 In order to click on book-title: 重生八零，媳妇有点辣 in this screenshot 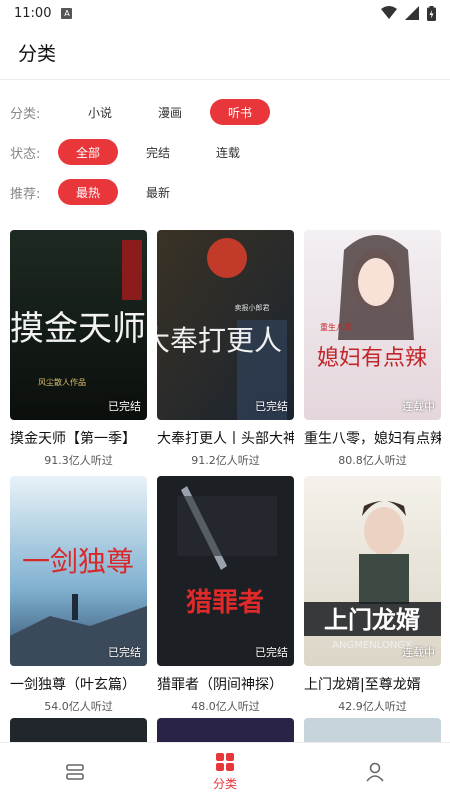, I will do `click(372, 439)`.